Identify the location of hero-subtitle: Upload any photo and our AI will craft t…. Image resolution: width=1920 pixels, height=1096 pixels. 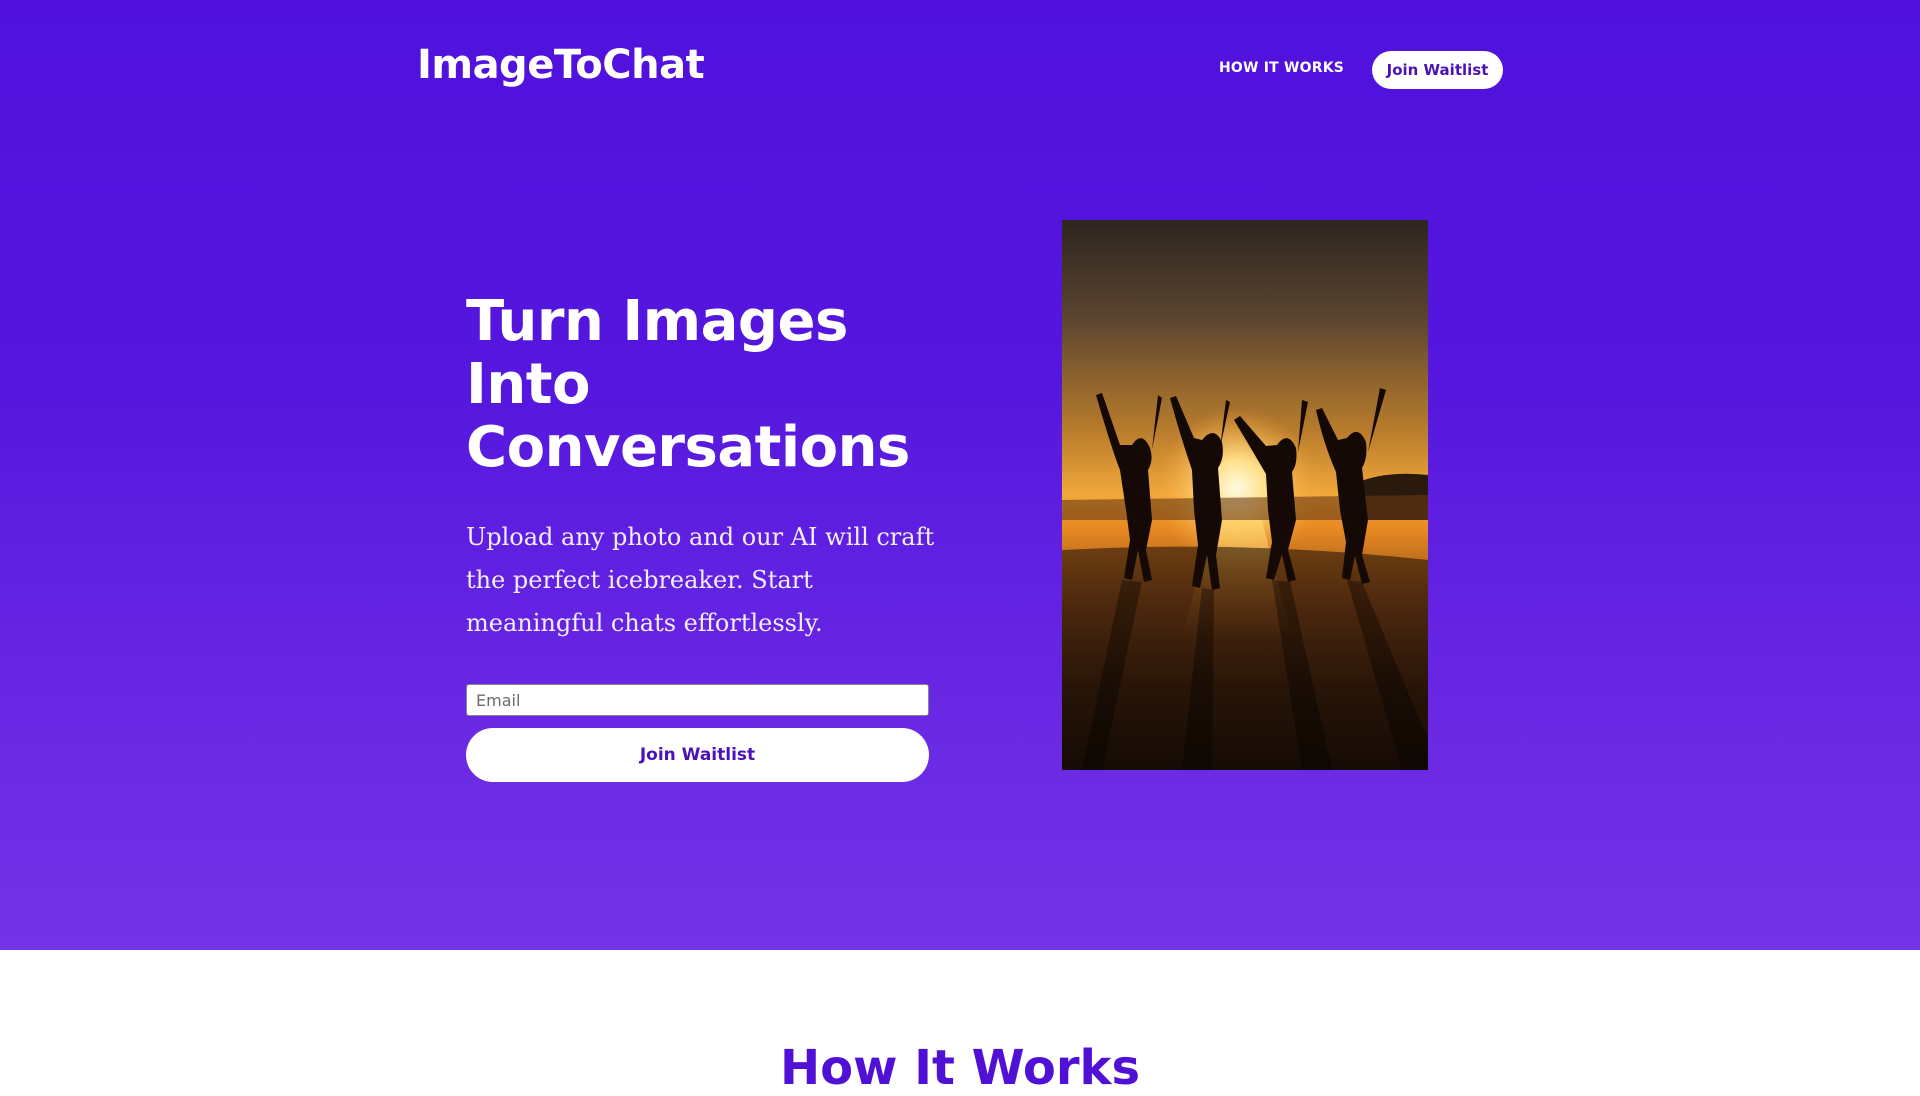
(700, 580).